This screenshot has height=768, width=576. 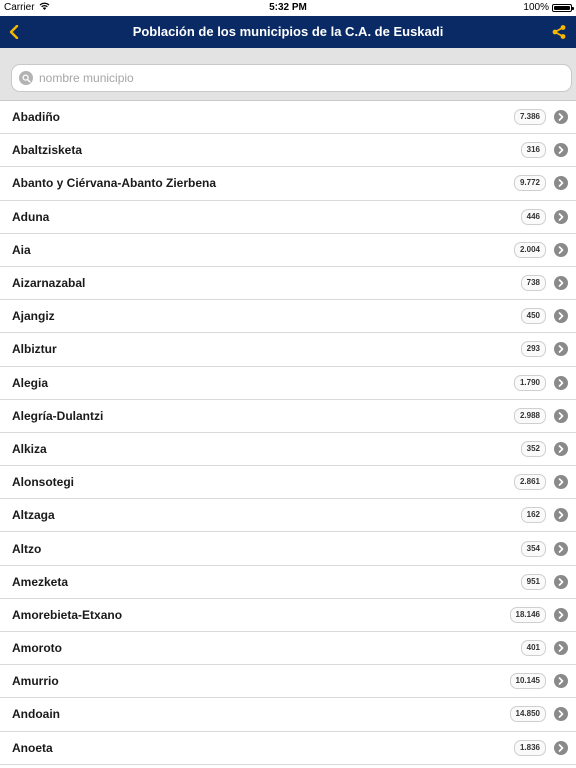 I want to click on status-bar: Carrier 5:32 PM 100%, so click(x=288, y=8).